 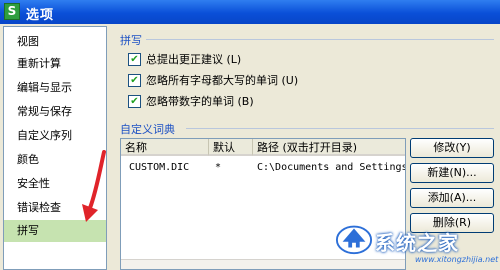 I want to click on modify-button: 修改(Y), so click(x=452, y=148).